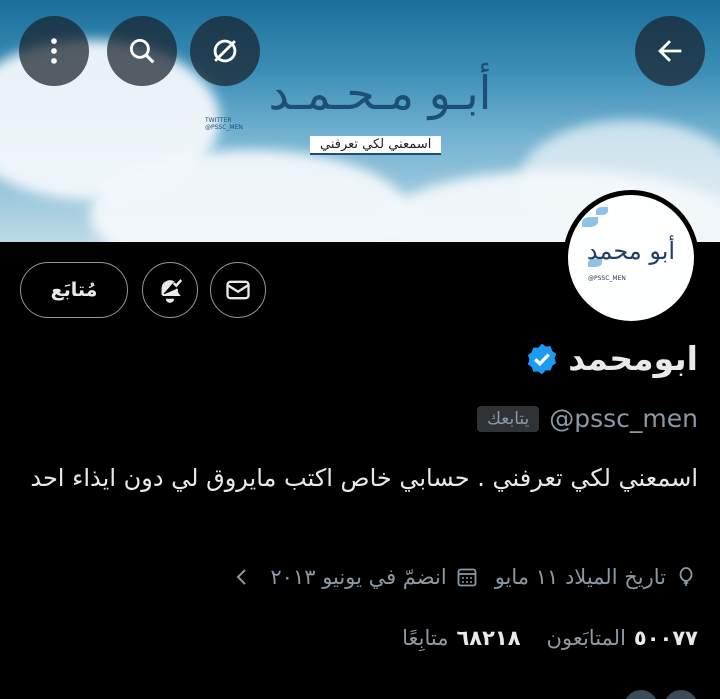  I want to click on profile-stats: ٥٠٠٧٧ المتابَعون ٦٨٢١٨ متابِعًا, so click(550, 638).